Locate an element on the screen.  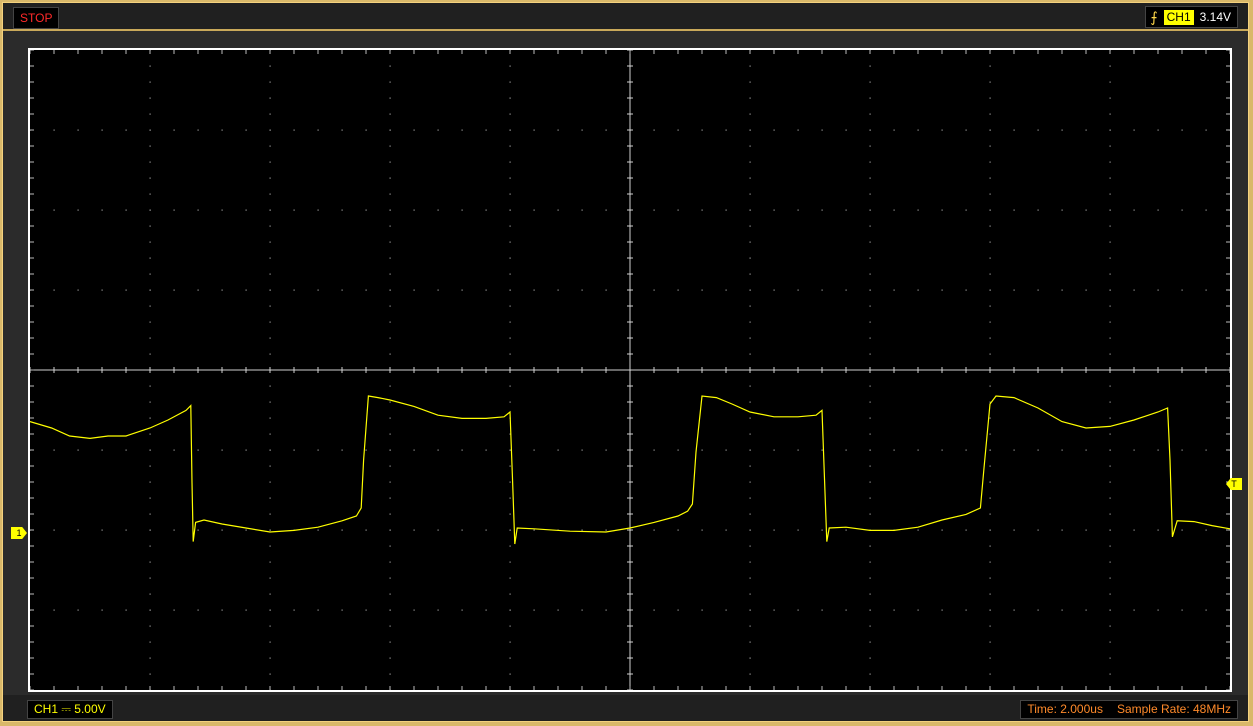
channel-1-info: CH1 ⎓ 5.00V is located at coordinates (70, 709).